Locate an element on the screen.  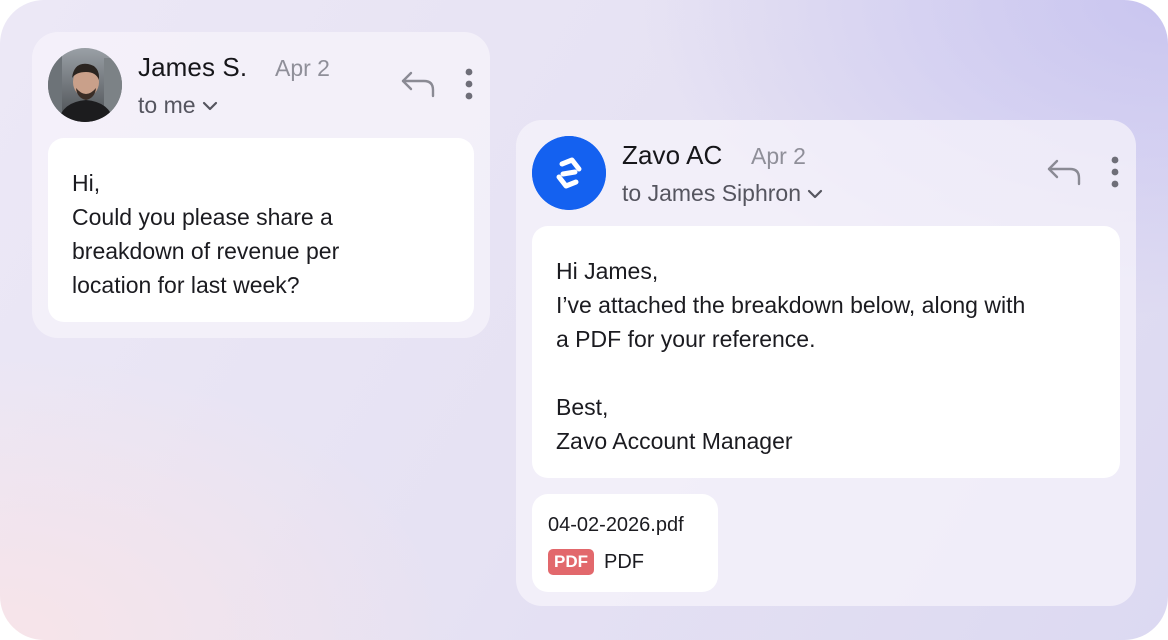
pdf-file-icon: PDF is located at coordinates (571, 562).